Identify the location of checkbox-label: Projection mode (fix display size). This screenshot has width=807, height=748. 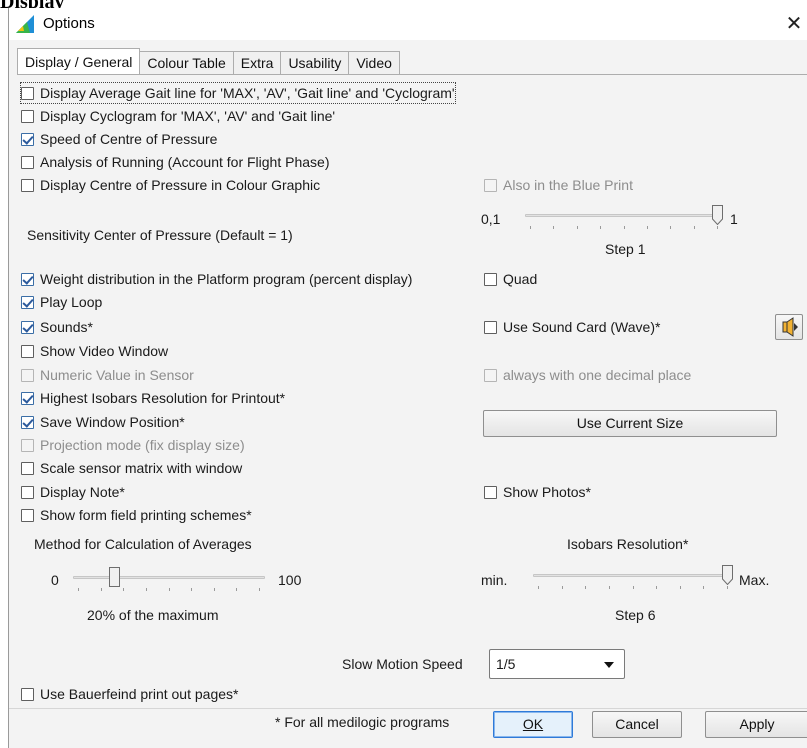
(142, 445).